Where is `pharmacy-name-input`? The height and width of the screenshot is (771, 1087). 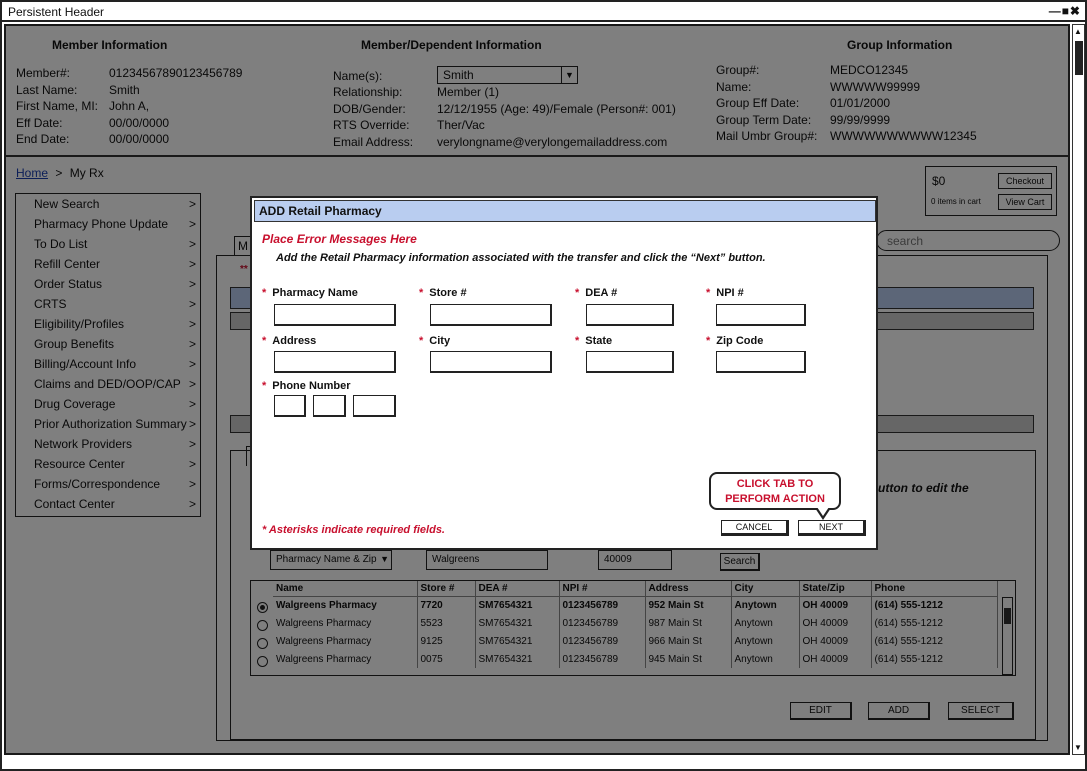
pharmacy-name-input is located at coordinates (335, 315).